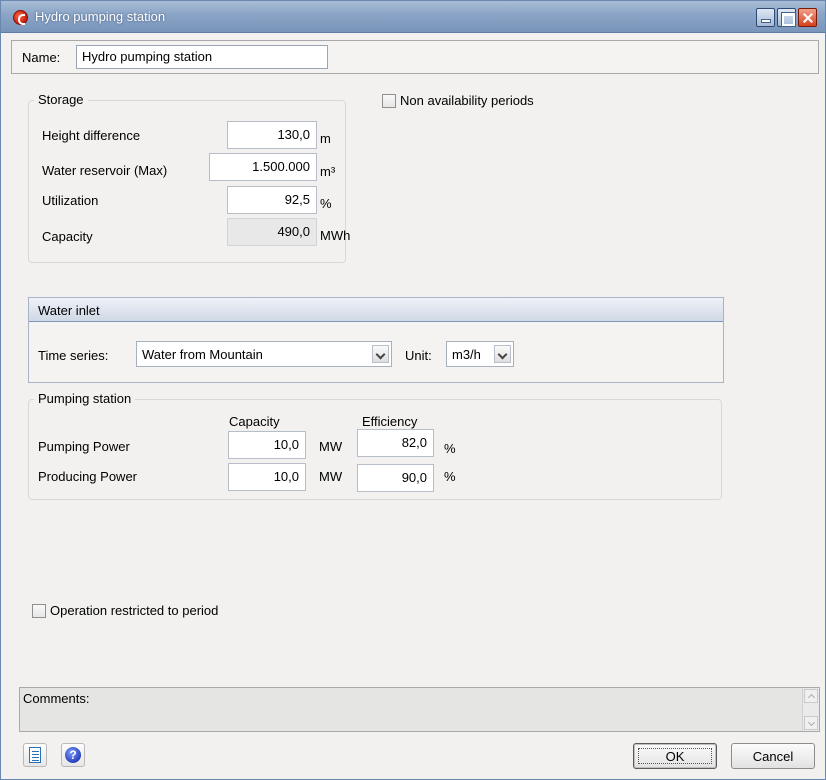 The image size is (826, 780). Describe the element at coordinates (773, 756) in the screenshot. I see `cancel-button: Cancel` at that location.